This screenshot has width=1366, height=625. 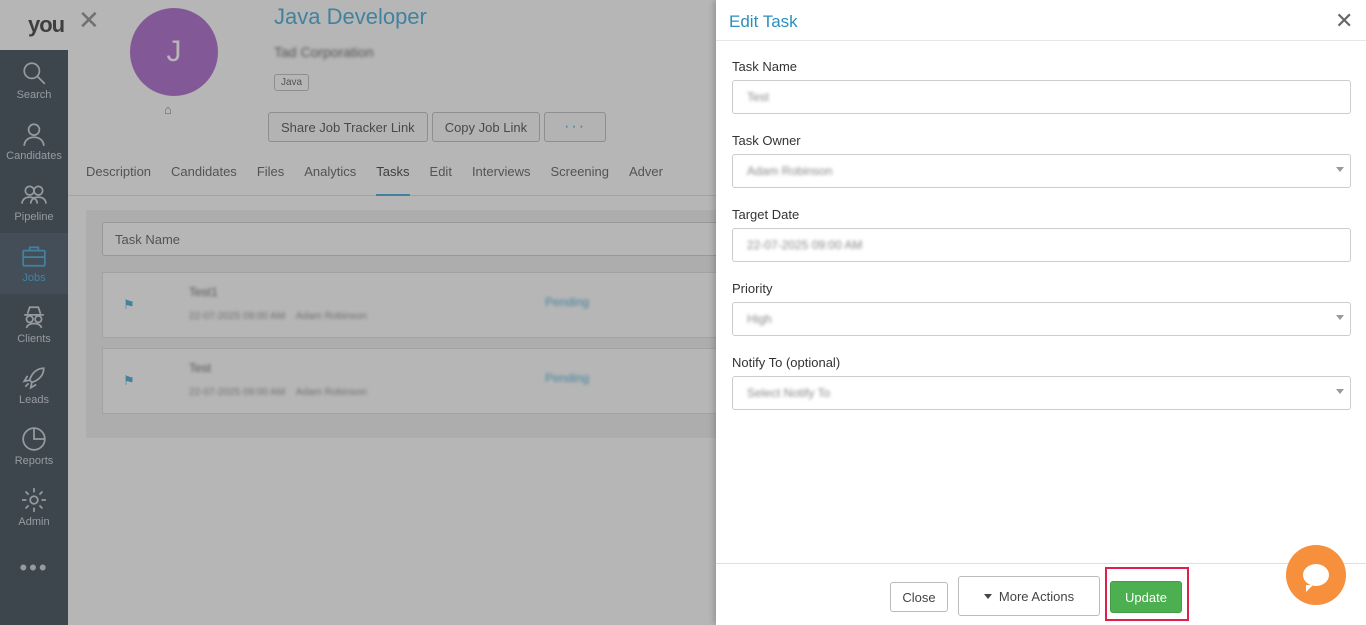 I want to click on priority-label: Priority, so click(x=752, y=288).